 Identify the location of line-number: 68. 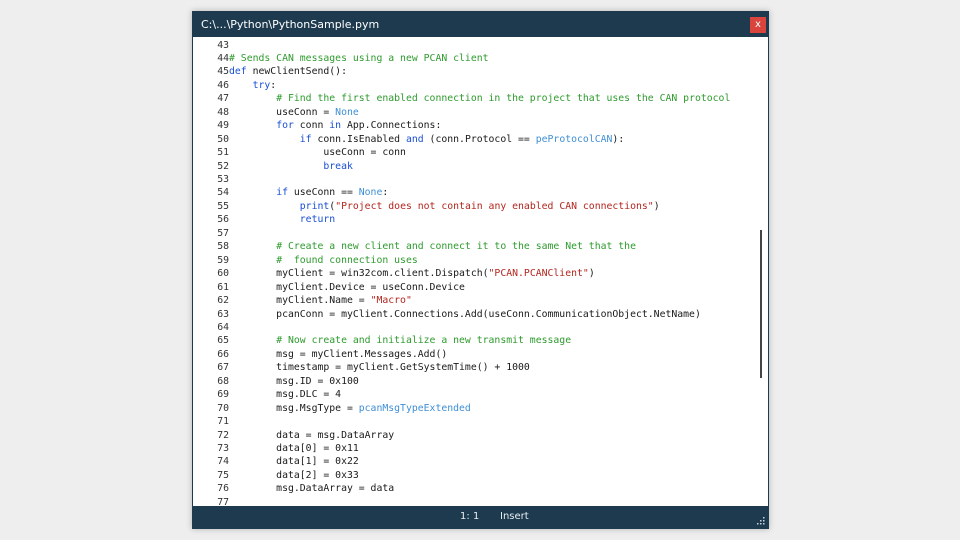
(223, 381).